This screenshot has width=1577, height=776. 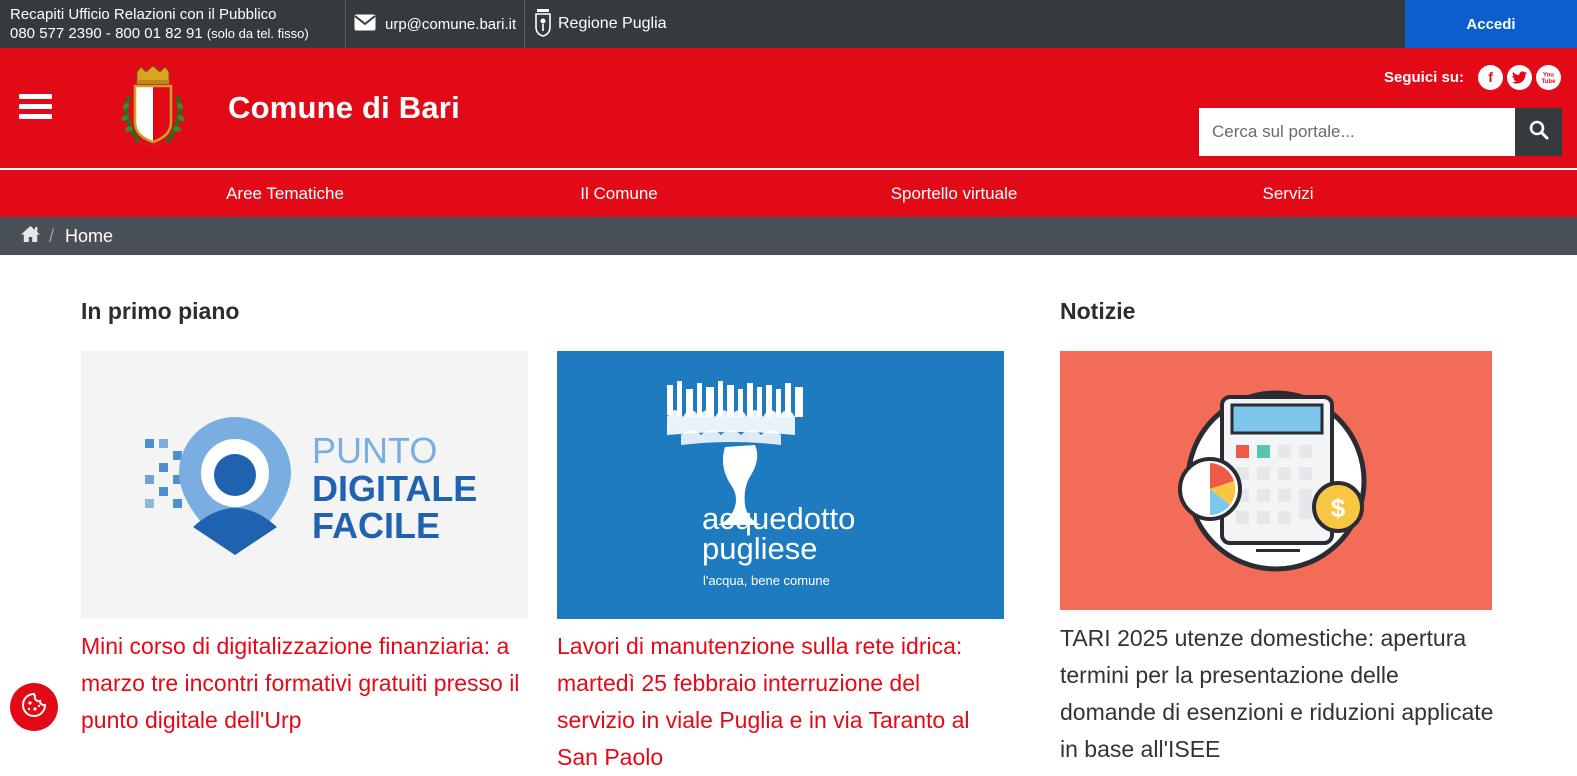 What do you see at coordinates (759, 548) in the screenshot?
I see `logo-text-pugliese: pugliese` at bounding box center [759, 548].